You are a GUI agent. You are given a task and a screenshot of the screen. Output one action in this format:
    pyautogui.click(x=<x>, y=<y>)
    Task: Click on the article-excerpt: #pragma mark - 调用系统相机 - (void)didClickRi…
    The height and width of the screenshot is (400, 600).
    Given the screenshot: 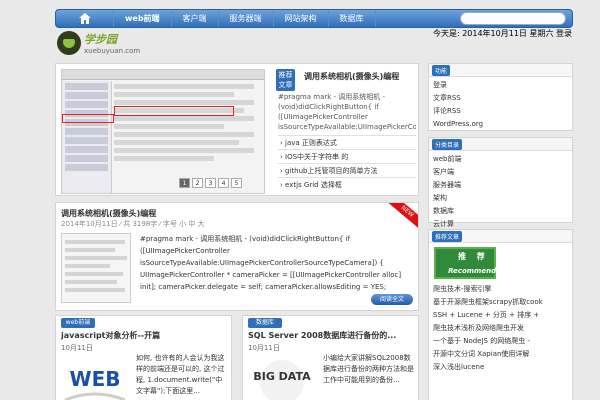 What is the action you would take?
    pyautogui.click(x=271, y=263)
    